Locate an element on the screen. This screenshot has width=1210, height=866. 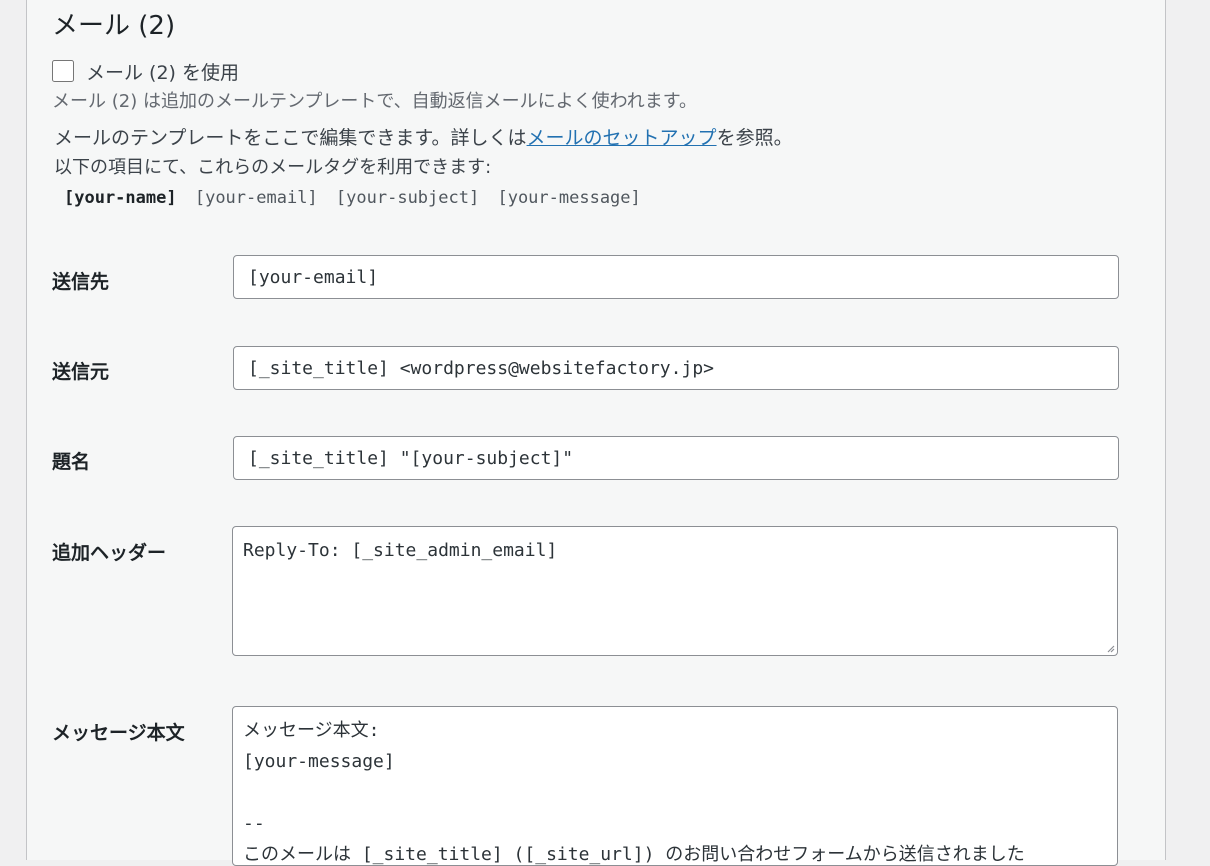
mail-tag-your-name: [your-name] is located at coordinates (120, 198).